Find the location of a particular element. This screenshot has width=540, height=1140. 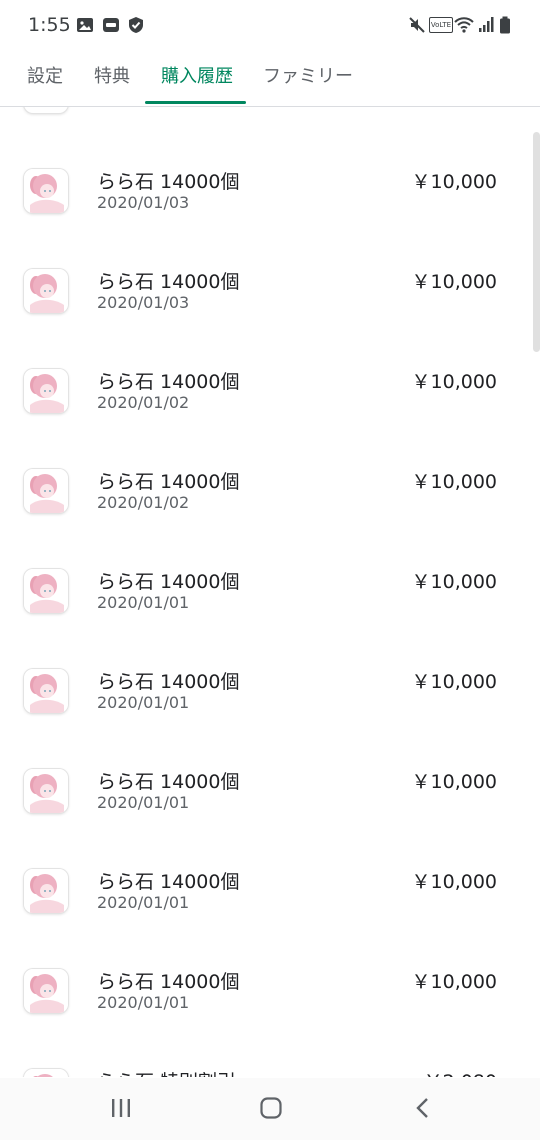

status-bar: 1:55 VoLTE is located at coordinates (270, 25).